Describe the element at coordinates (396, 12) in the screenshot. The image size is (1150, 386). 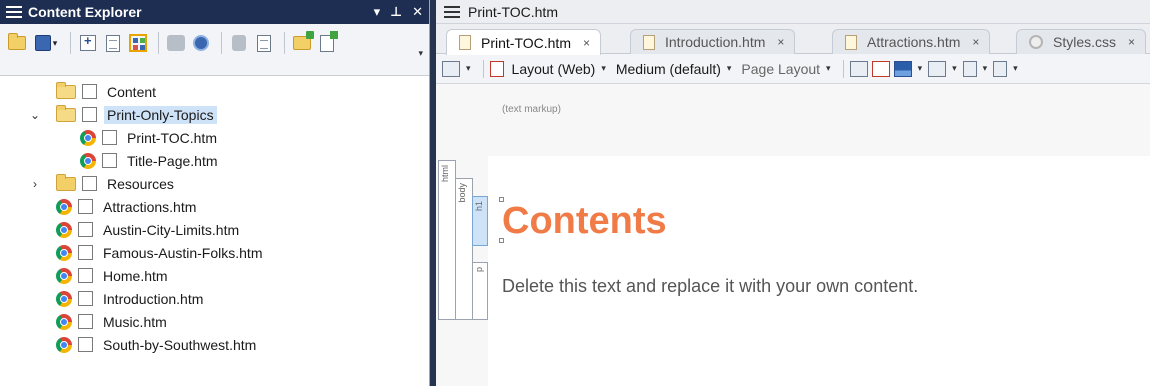
I see `pin-icon: ⊥` at that location.